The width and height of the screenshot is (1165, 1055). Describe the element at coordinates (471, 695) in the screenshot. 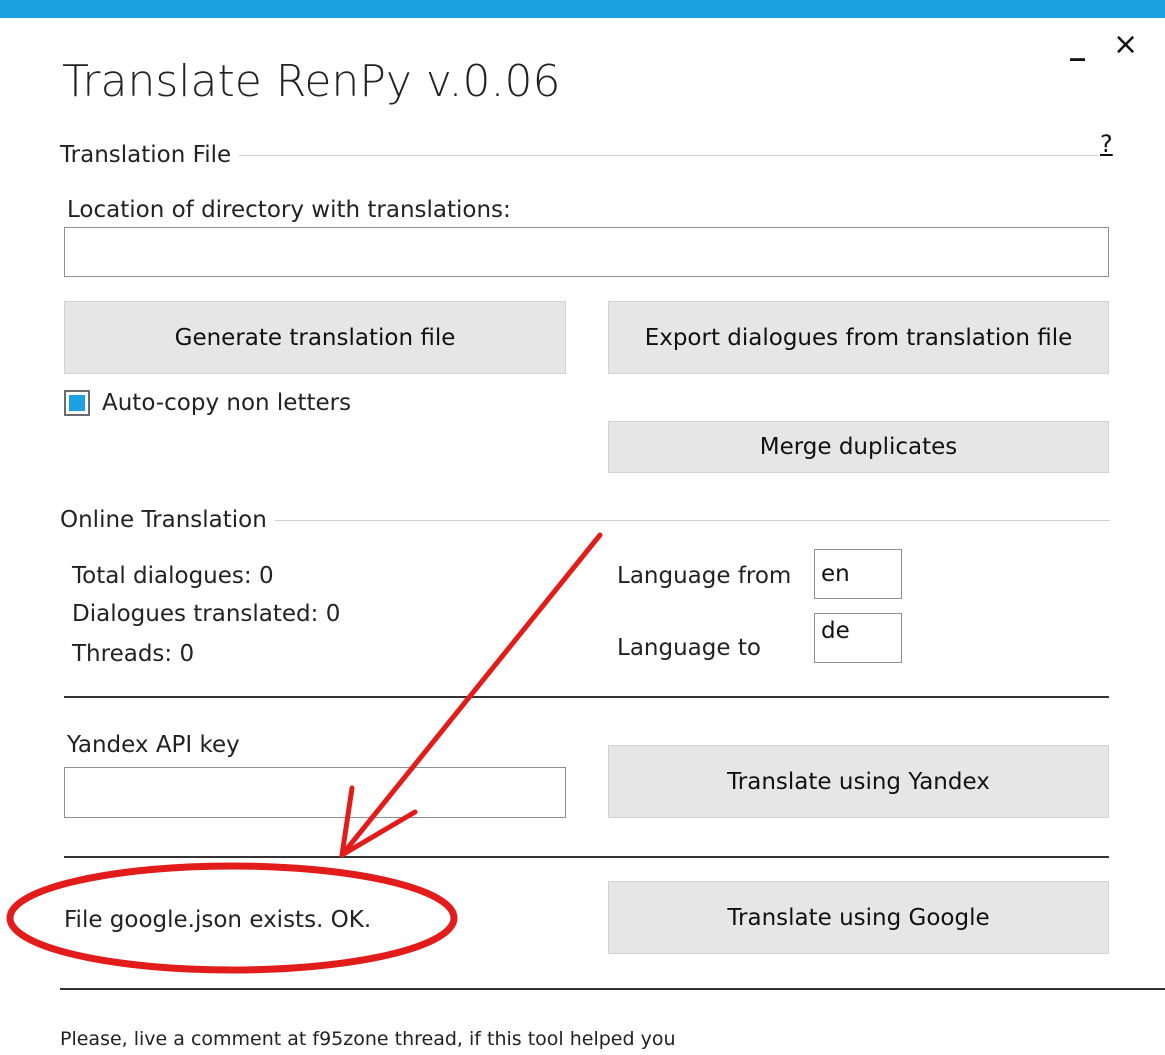

I see `red-arrow-icon` at that location.